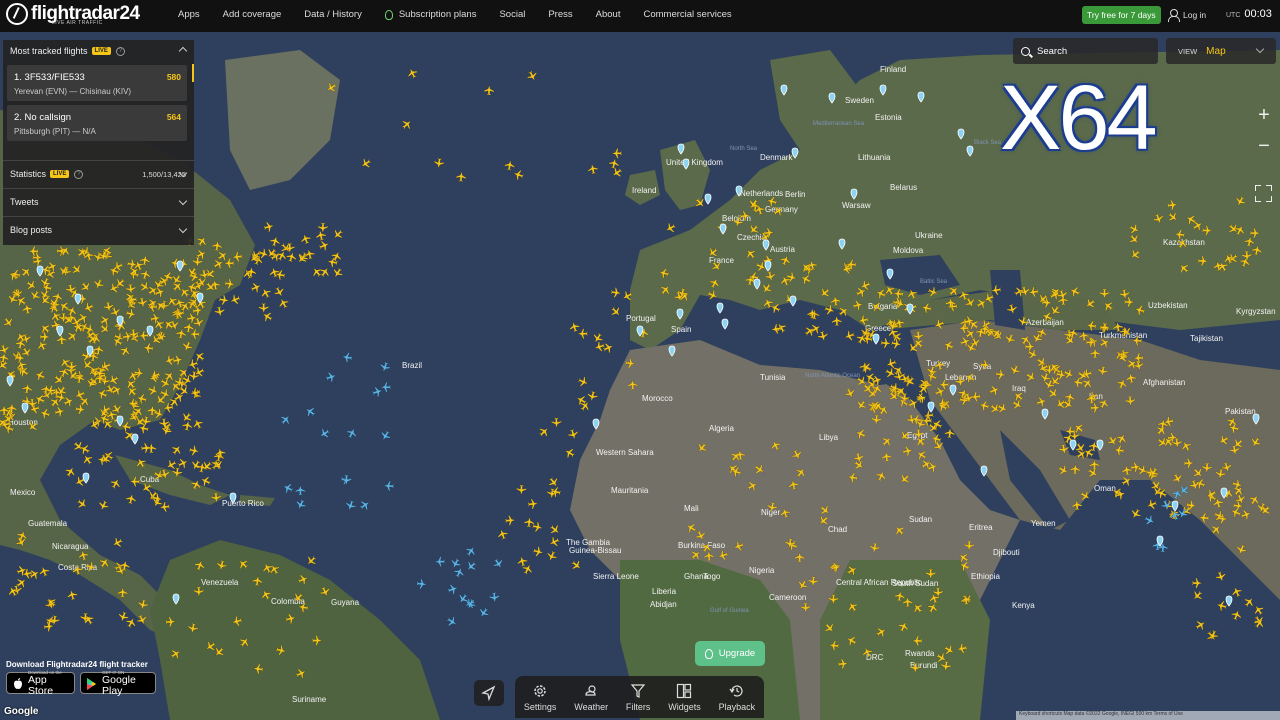 This screenshot has width=1280, height=720. I want to click on tweets-header: Tweets, so click(24, 202).